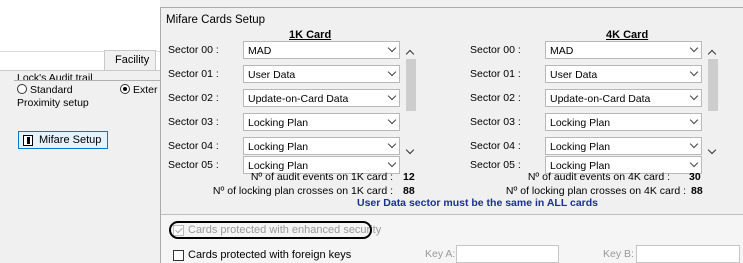 Image resolution: width=743 pixels, height=263 pixels. Describe the element at coordinates (53, 103) in the screenshot. I see `proximity-setup-label: Proximity setup` at that location.